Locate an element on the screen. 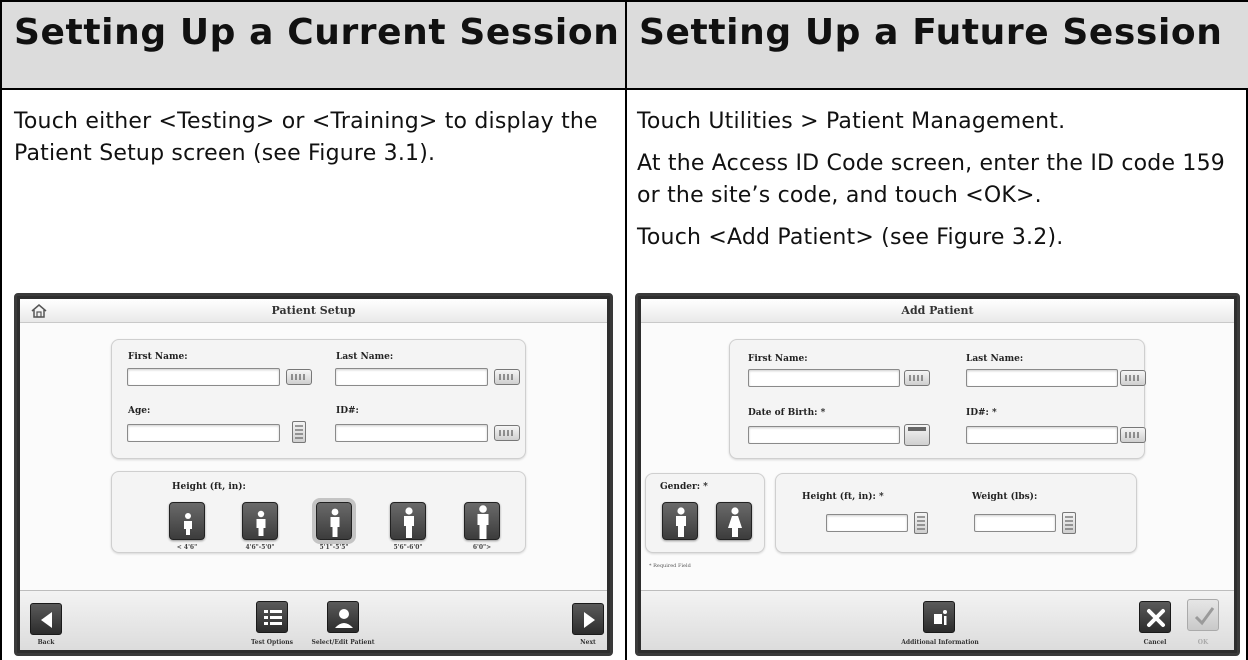 The width and height of the screenshot is (1248, 660). info-icon is located at coordinates (940, 617).